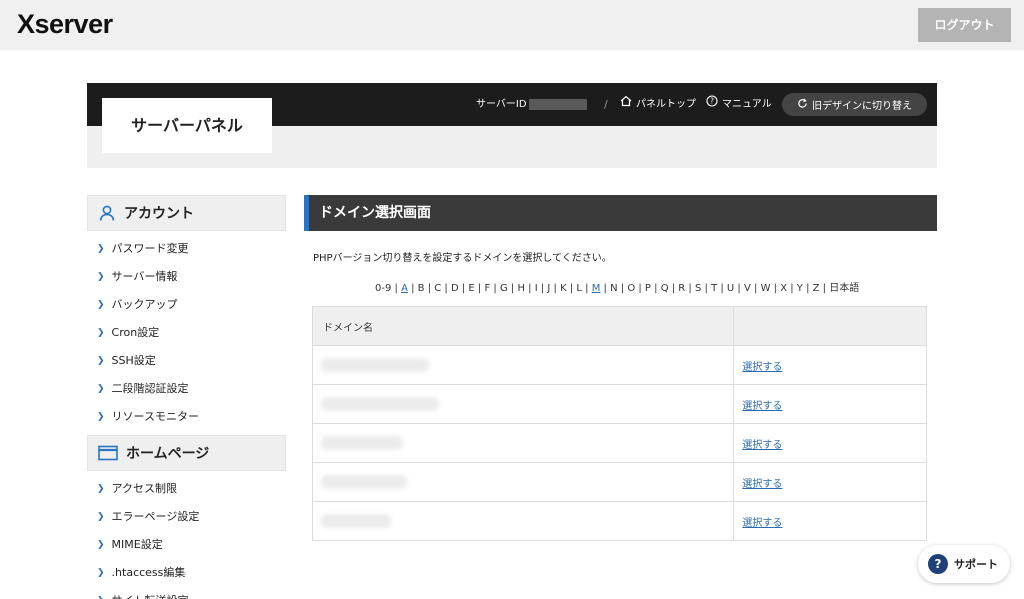  What do you see at coordinates (186, 305) in the screenshot?
I see `sidebar-item-backup: ❯ バックアップ` at bounding box center [186, 305].